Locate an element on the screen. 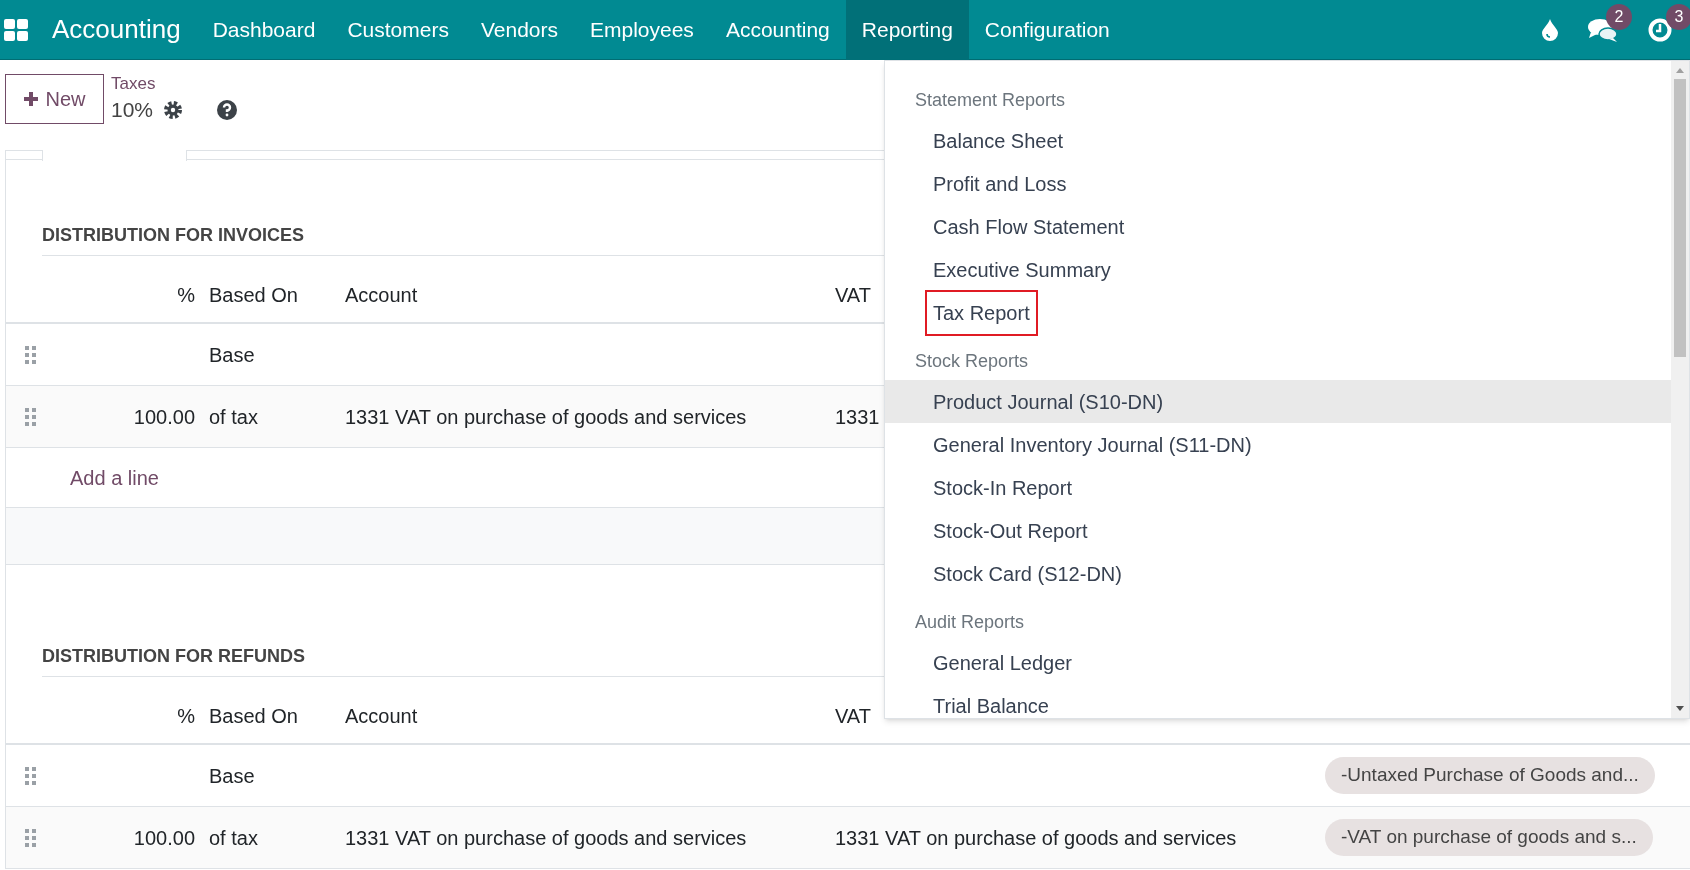 Image resolution: width=1690 pixels, height=870 pixels. new-button: New is located at coordinates (54, 99).